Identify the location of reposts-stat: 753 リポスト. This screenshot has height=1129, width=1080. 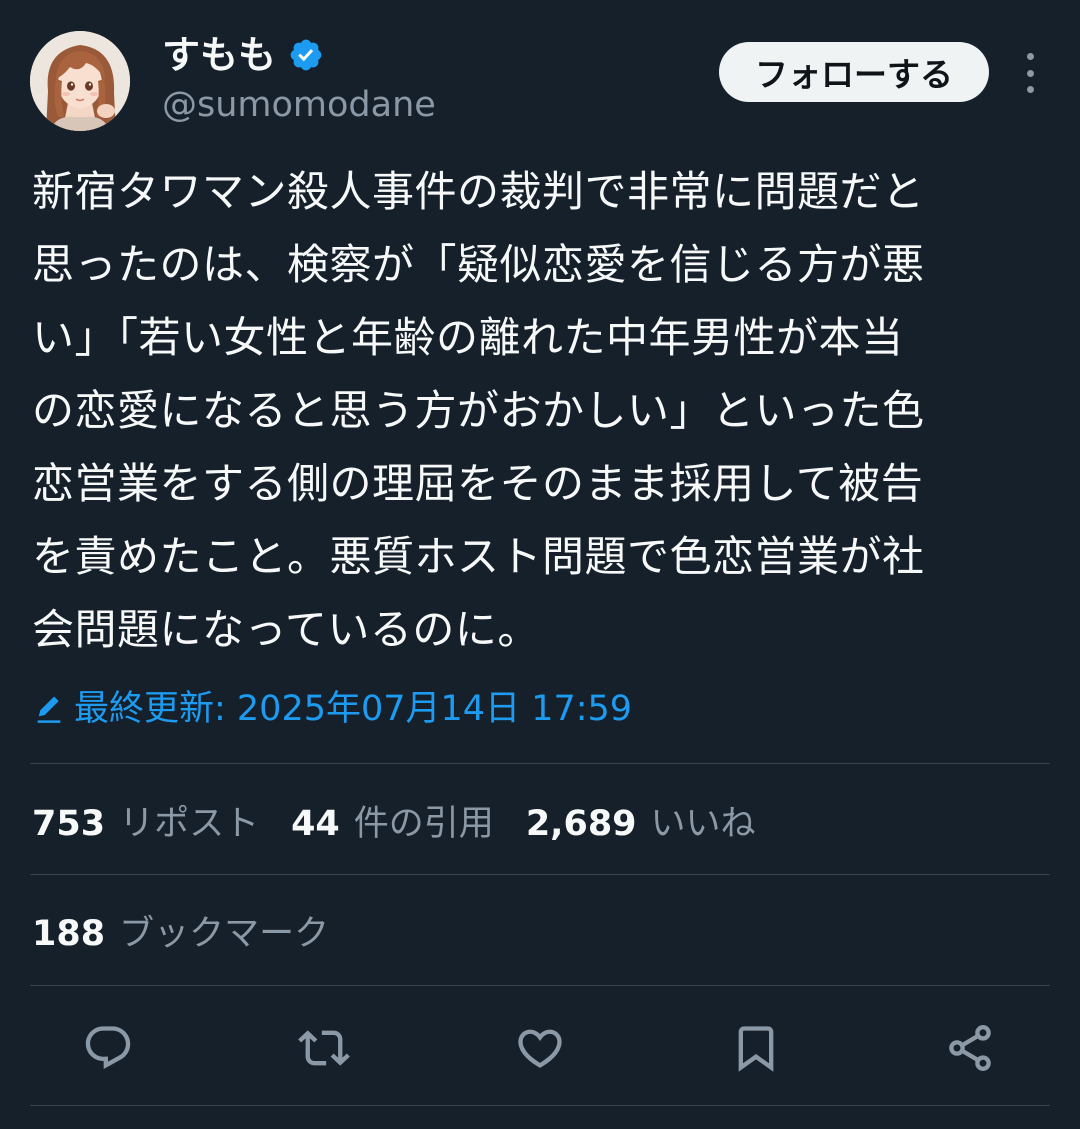
(145, 824).